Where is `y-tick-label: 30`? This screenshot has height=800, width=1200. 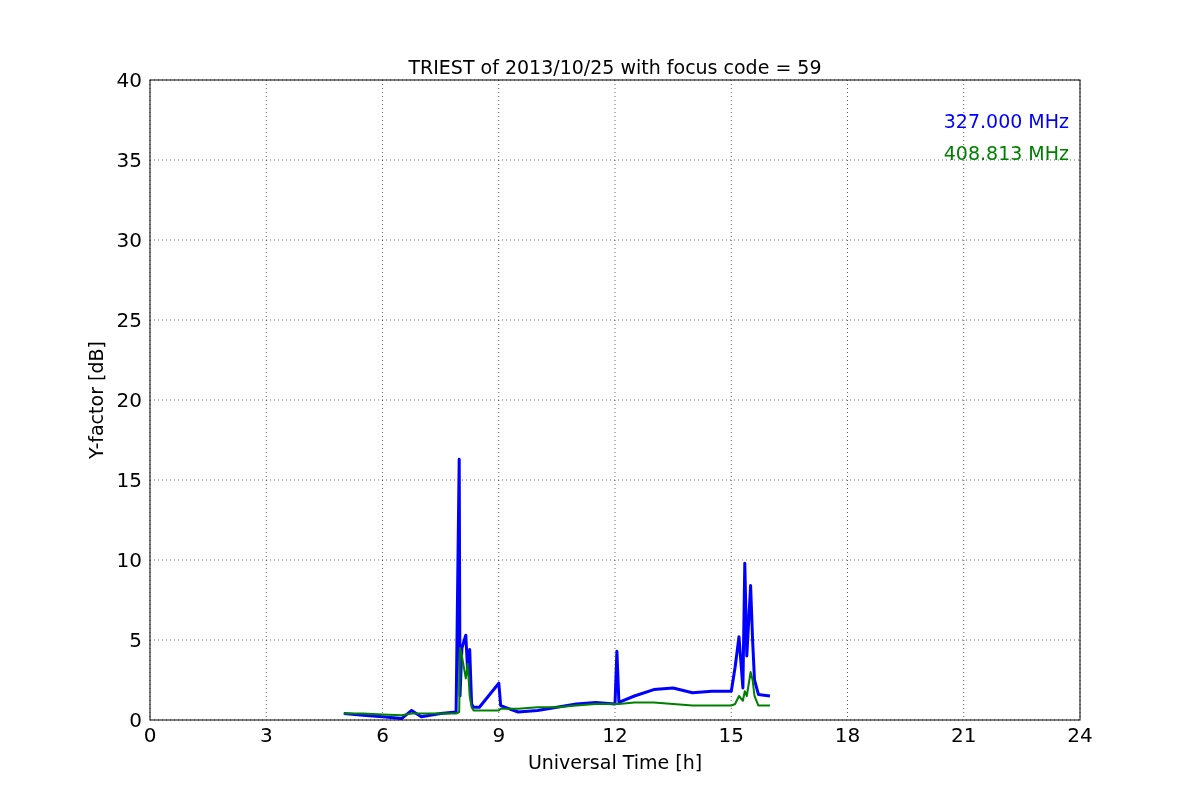
y-tick-label: 30 is located at coordinates (129, 240).